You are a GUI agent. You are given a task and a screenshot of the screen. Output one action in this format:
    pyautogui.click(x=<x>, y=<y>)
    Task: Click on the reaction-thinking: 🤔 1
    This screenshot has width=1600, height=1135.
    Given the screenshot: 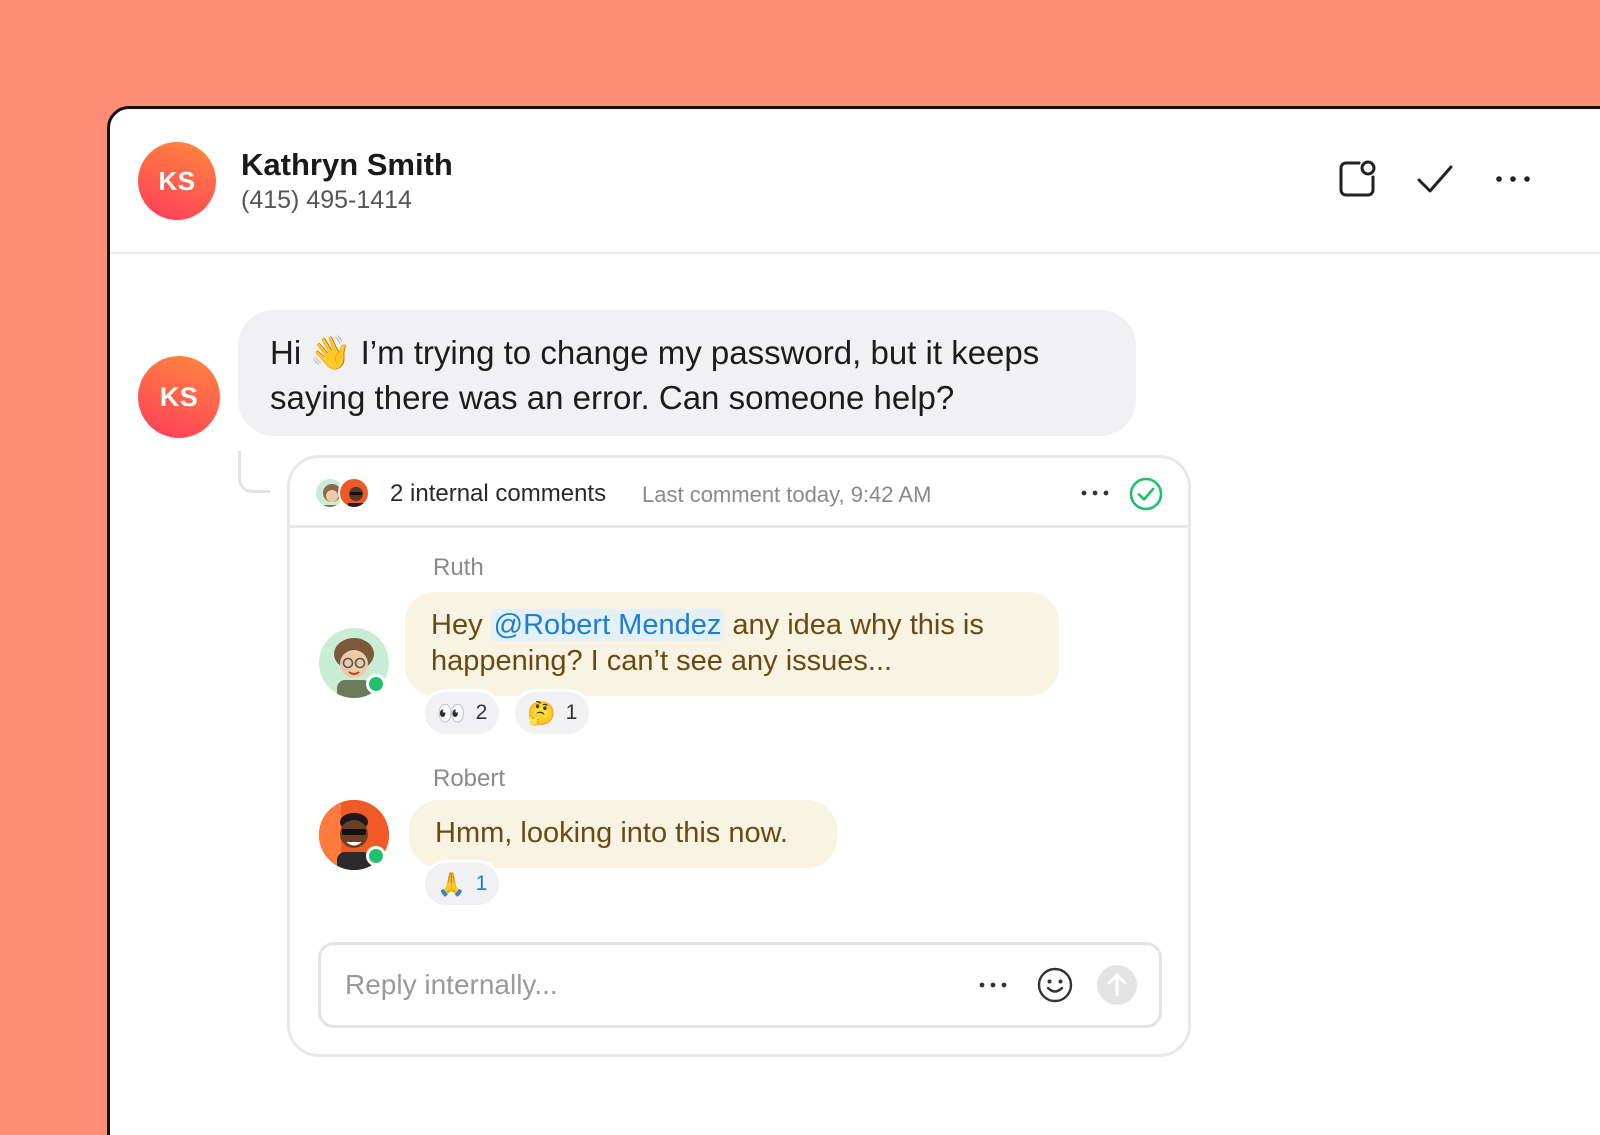 What is the action you would take?
    pyautogui.click(x=552, y=713)
    